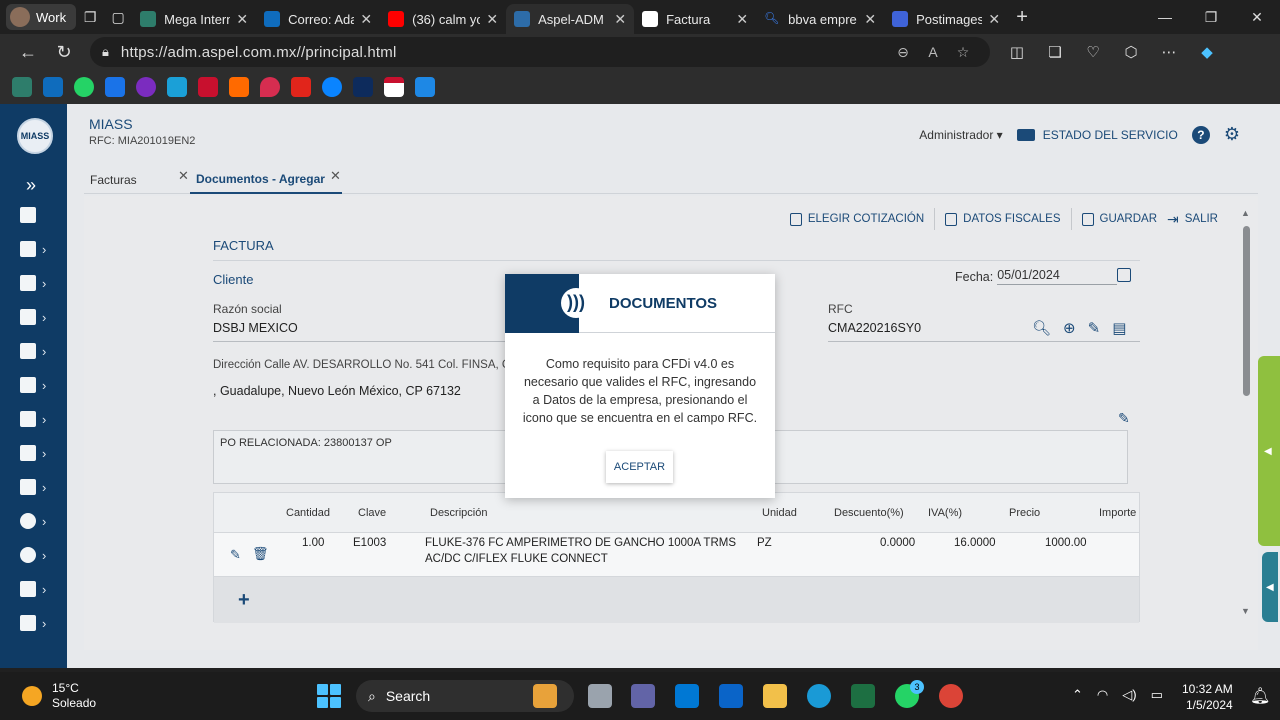  I want to click on aceptar-button: ACEPTAR, so click(639, 467).